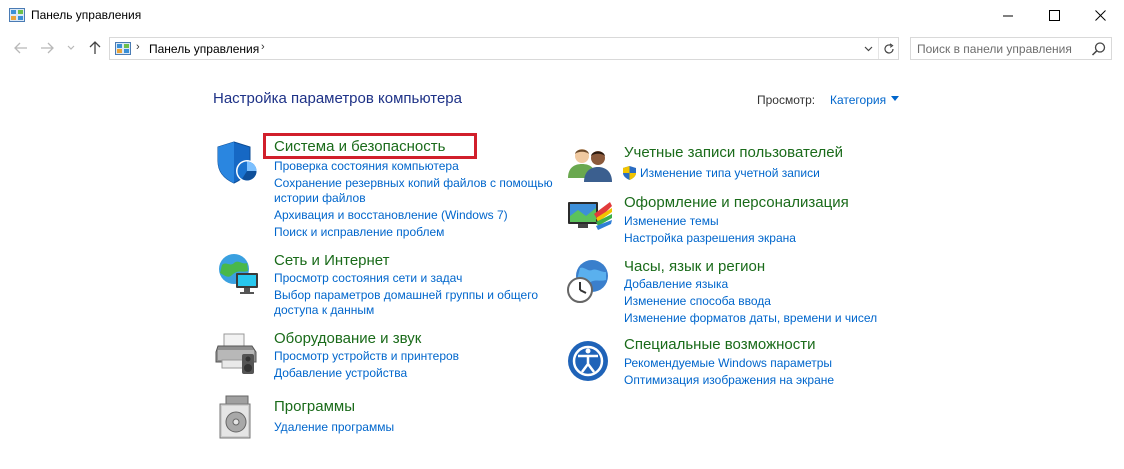  I want to click on link-screen-resolution: Настройка разрешения экрана, so click(710, 238).